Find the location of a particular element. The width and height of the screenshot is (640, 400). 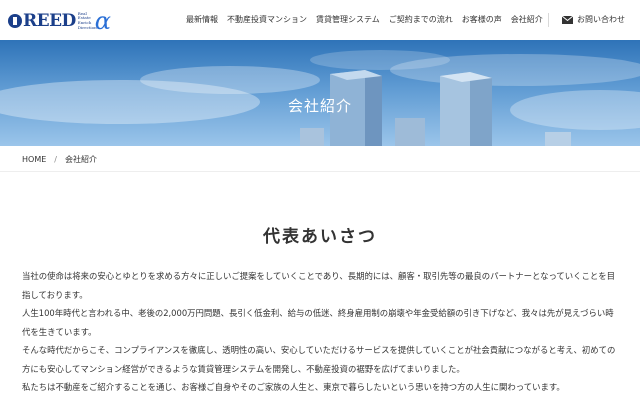

nav-item-contract-flow: ご契約までの流れ is located at coordinates (421, 19).